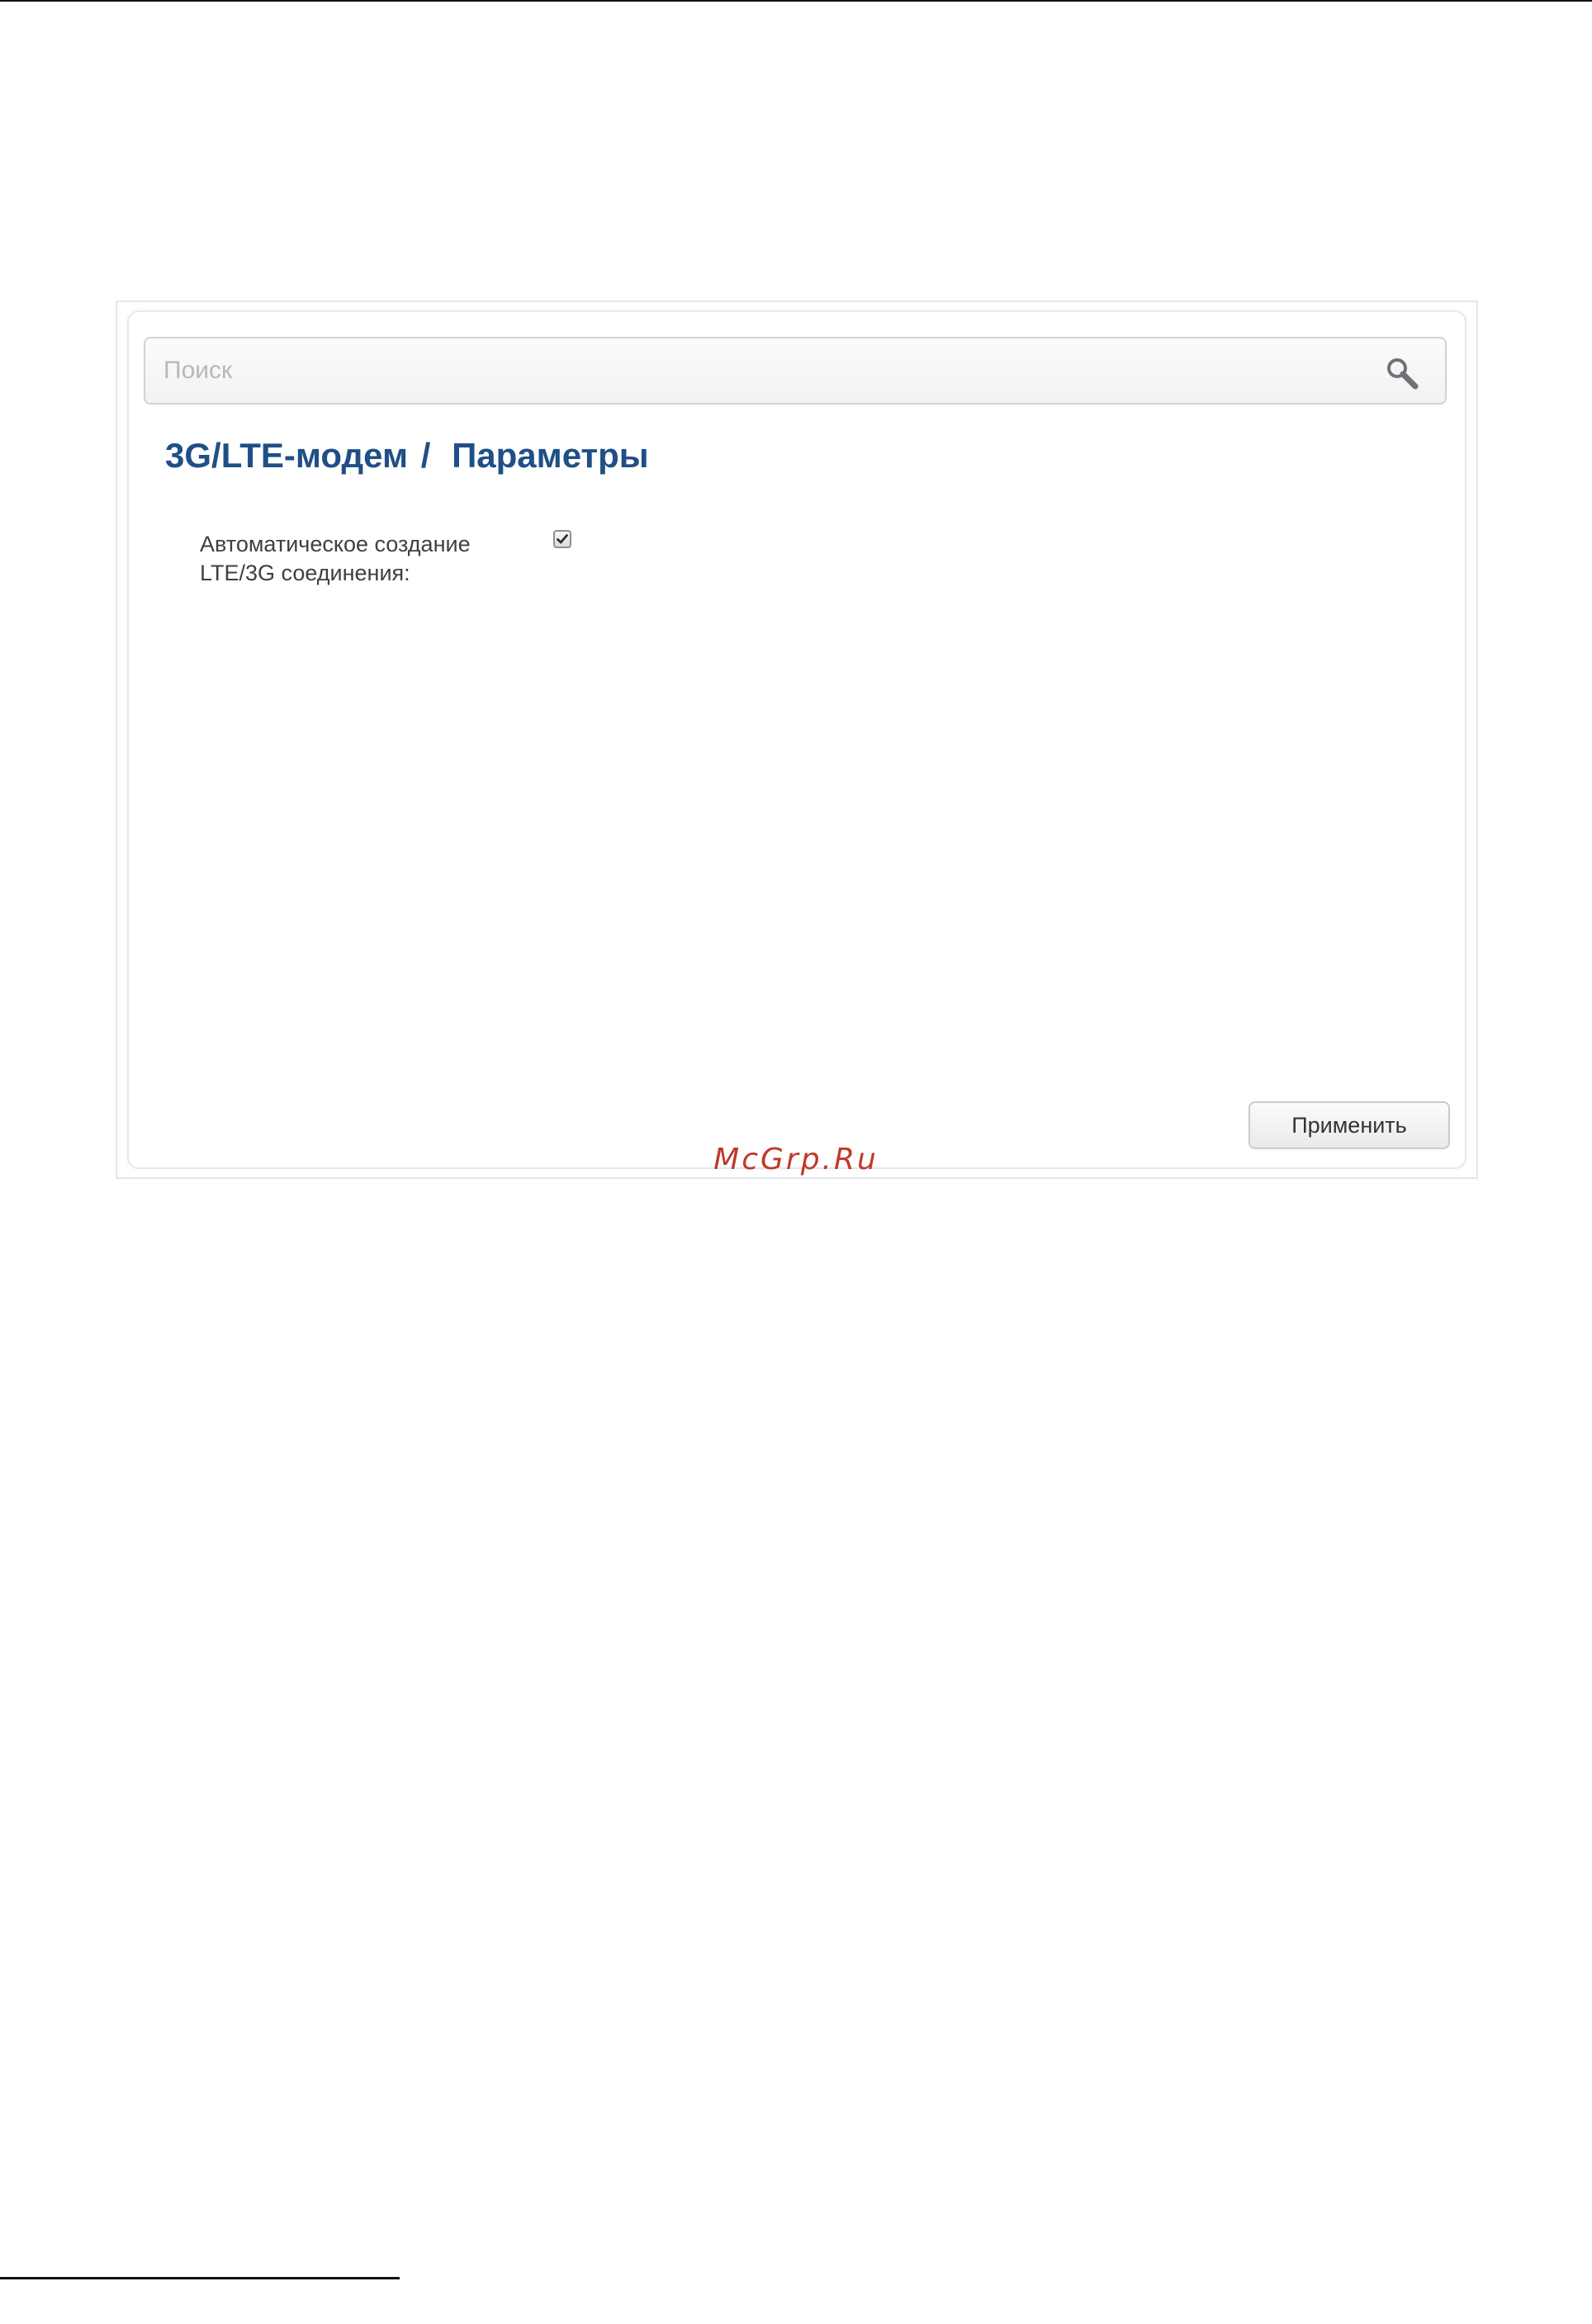  What do you see at coordinates (550, 456) in the screenshot?
I see `breadcrumb-page: Параметры` at bounding box center [550, 456].